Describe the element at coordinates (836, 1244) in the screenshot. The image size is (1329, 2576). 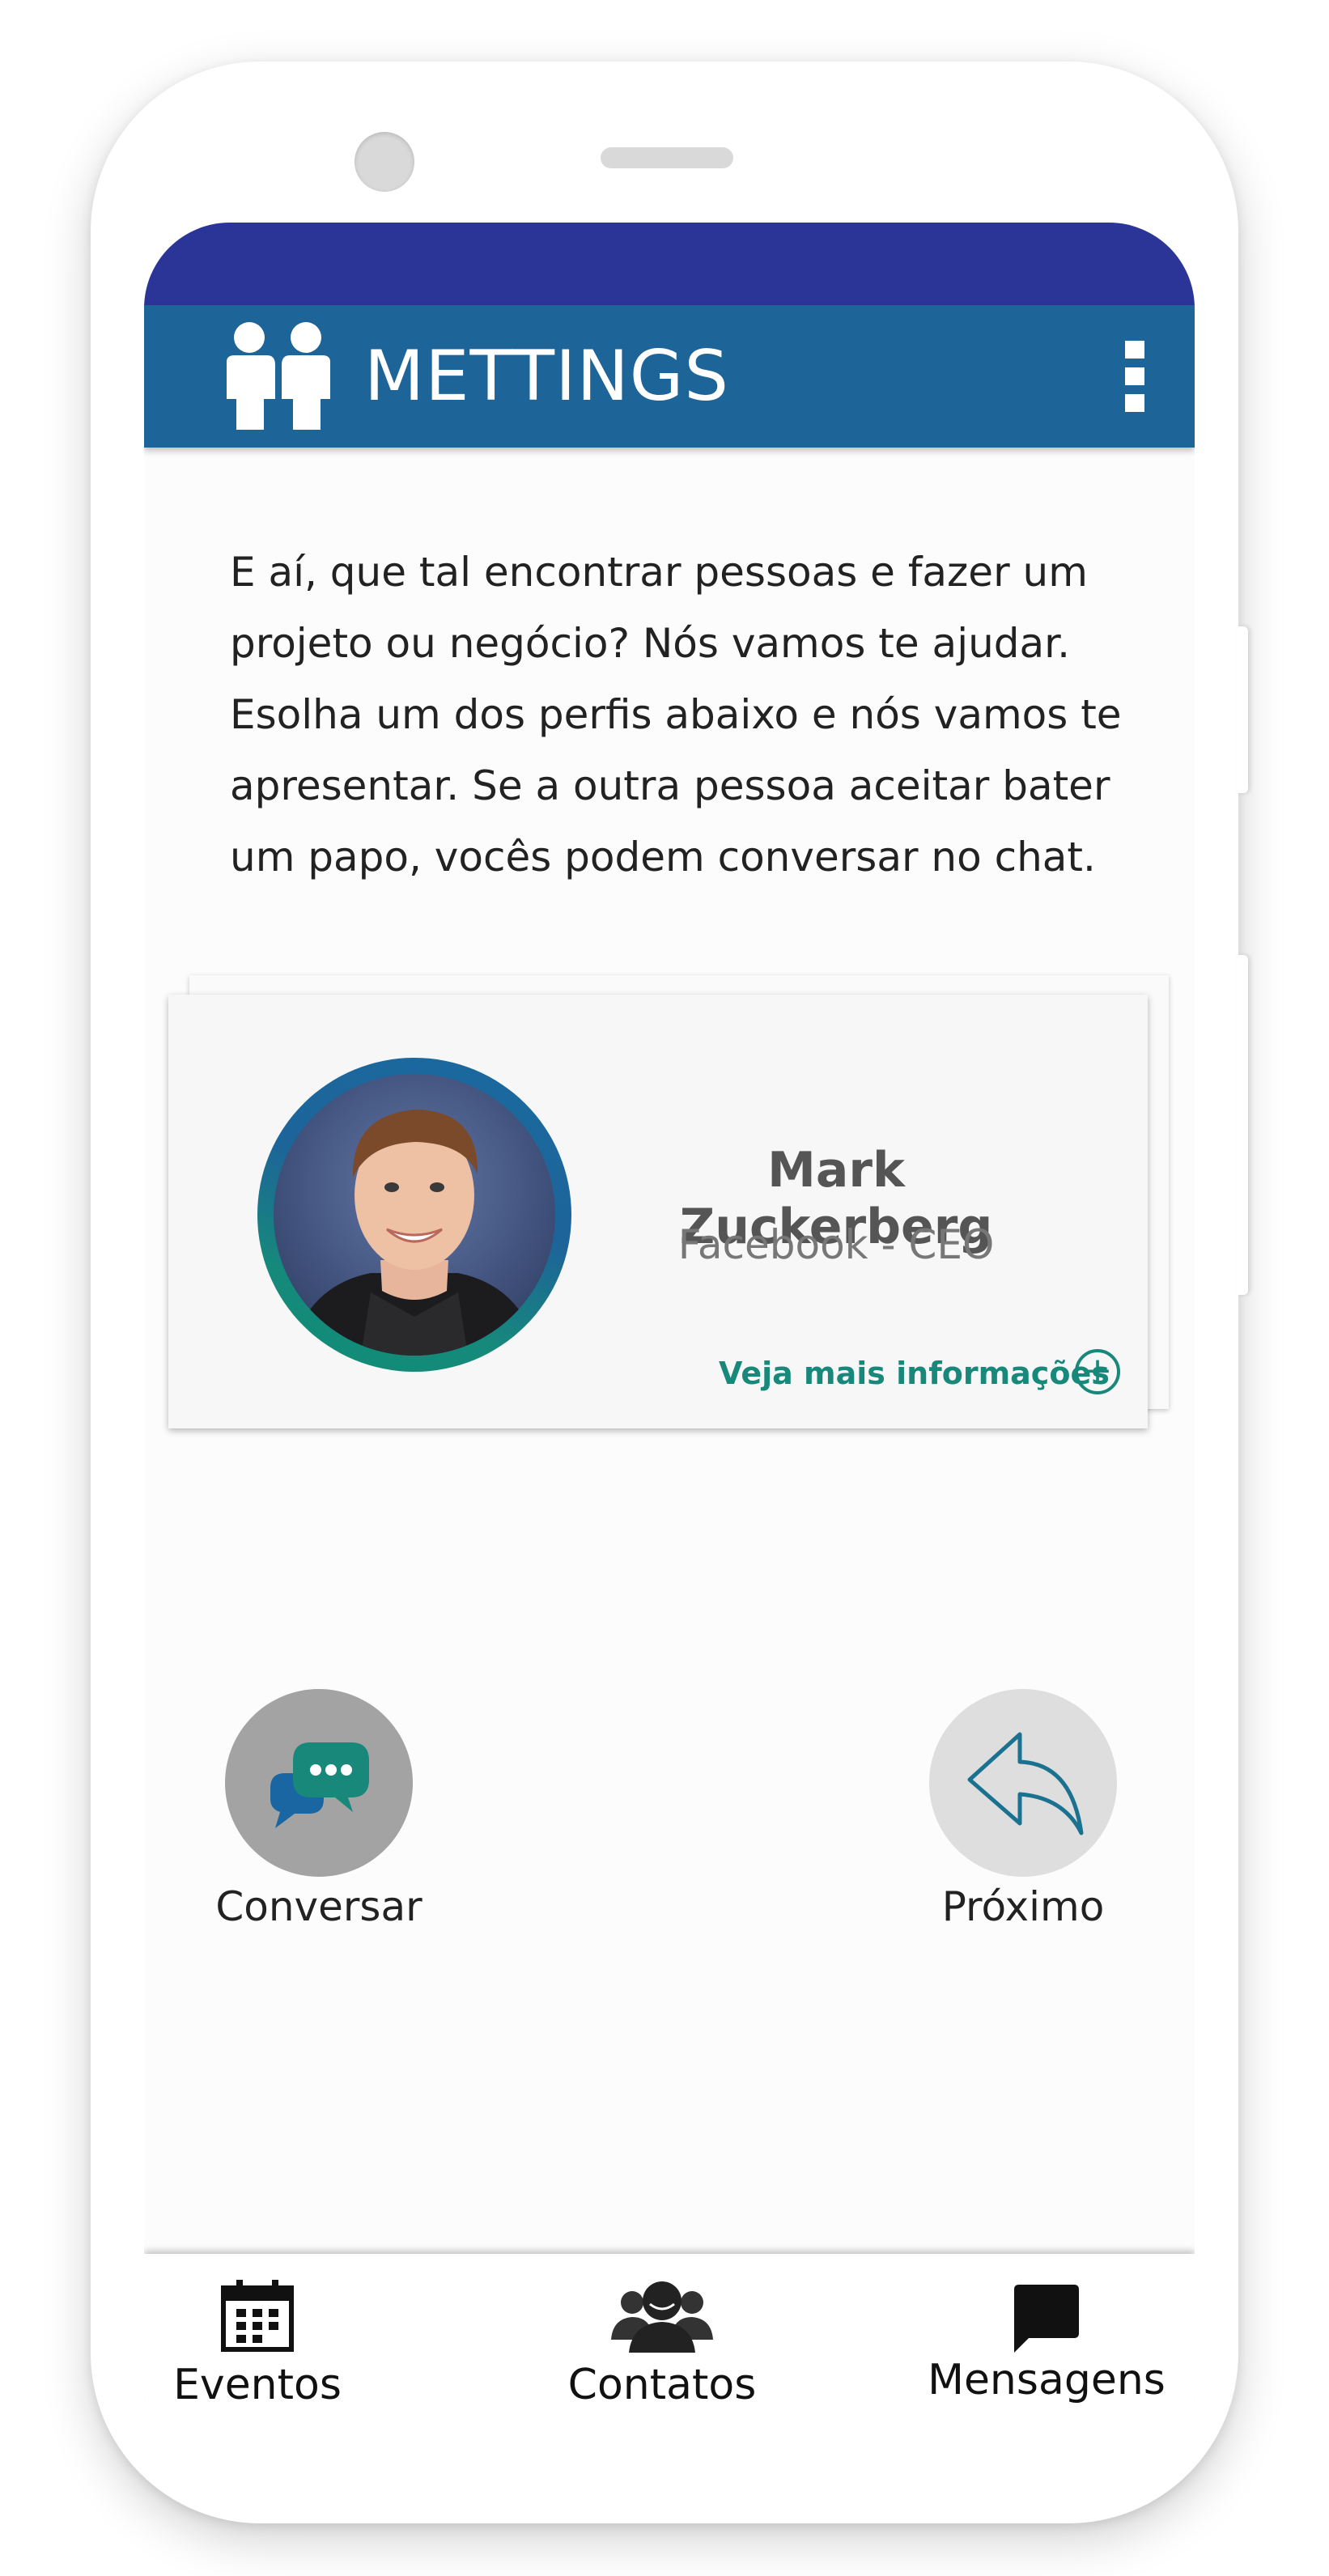
I see `person-role: Facebook - CEO` at that location.